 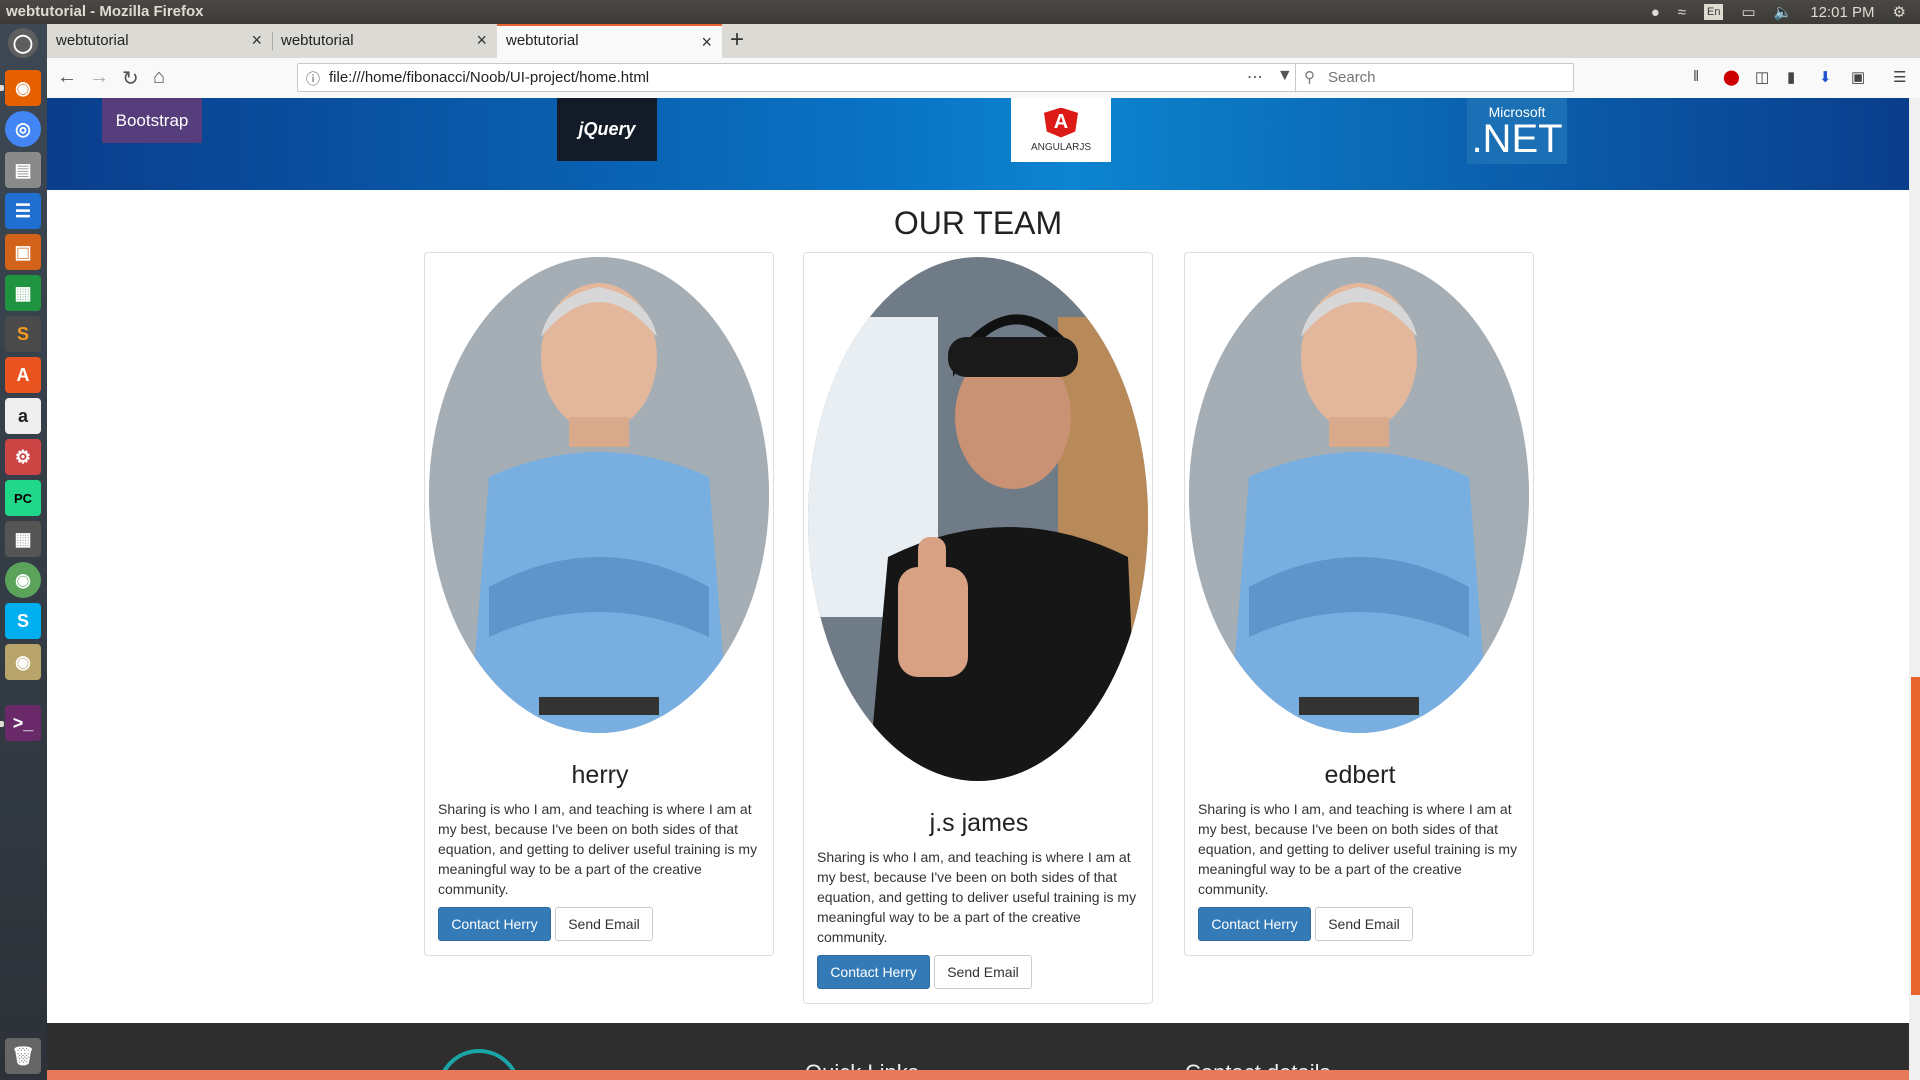 I want to click on jquery-logo: jQuery, so click(x=607, y=129).